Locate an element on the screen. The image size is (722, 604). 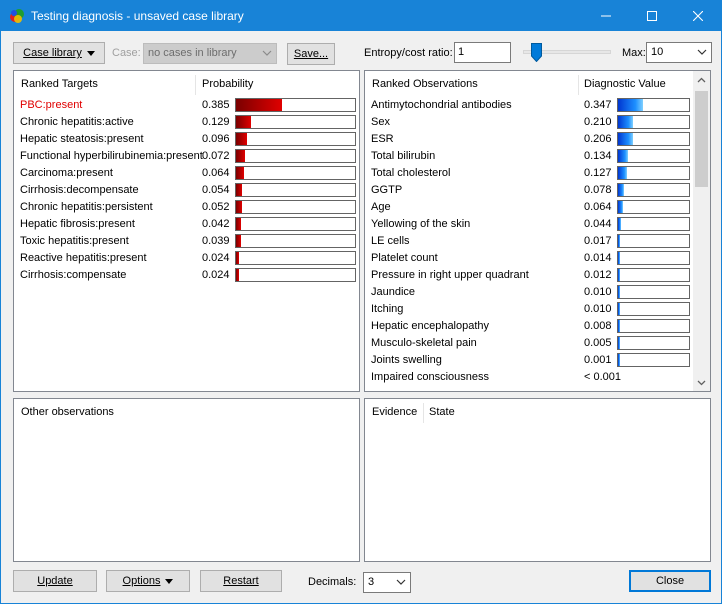
target-row-name: Toxic hepatitis:present is located at coordinates (74, 241).